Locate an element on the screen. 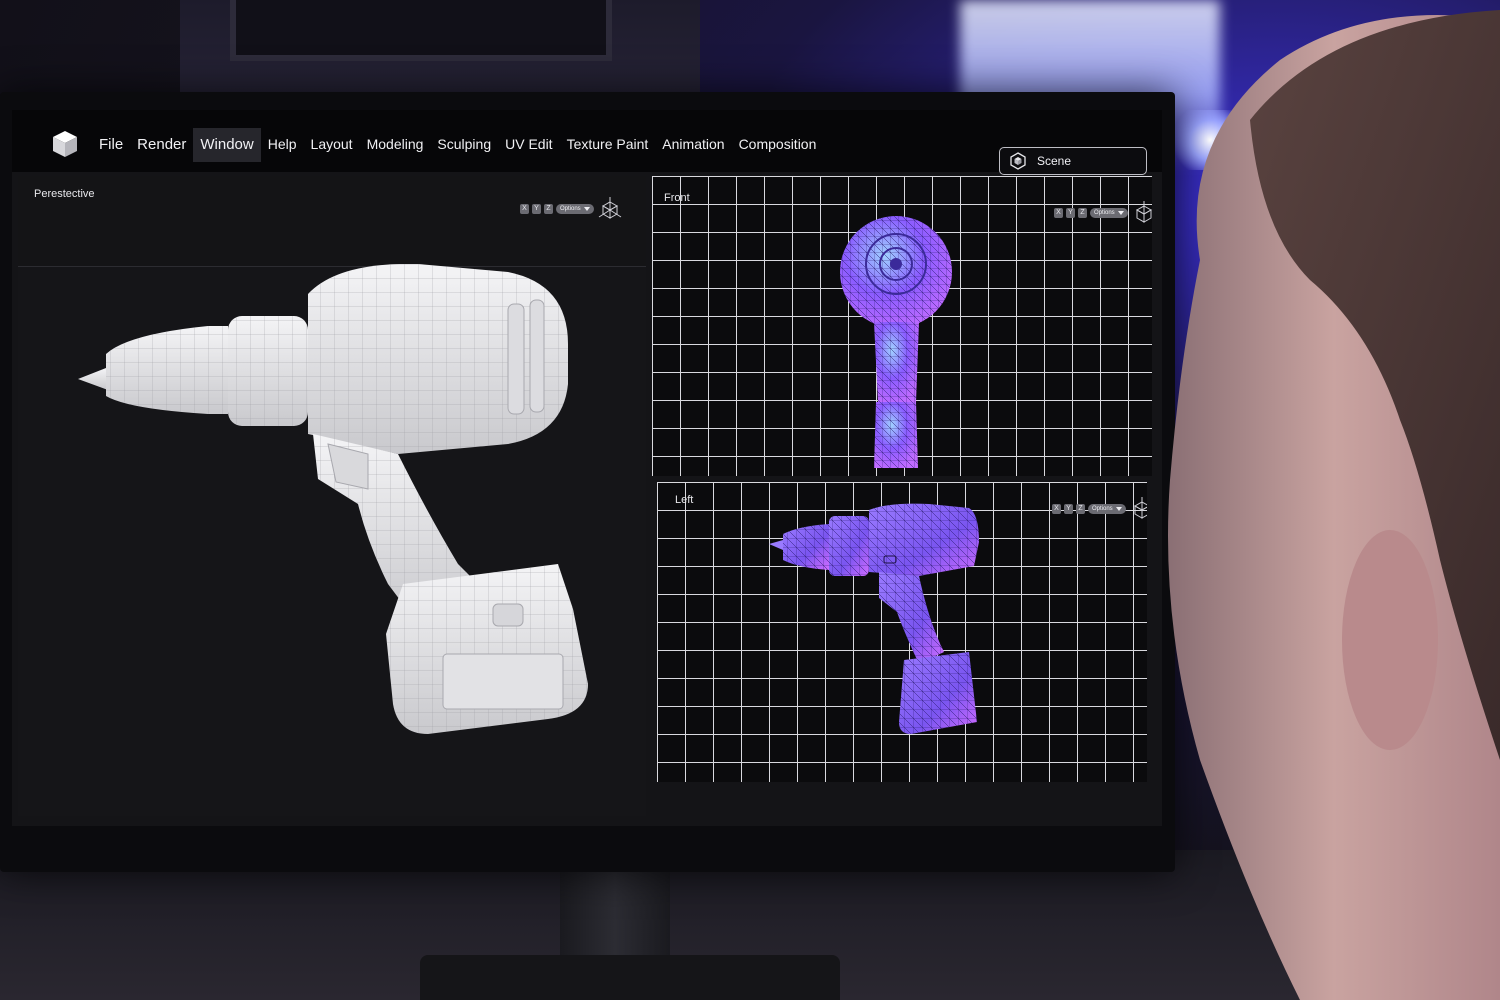 Image resolution: width=1500 pixels, height=1000 pixels. drill-model-front-wireframe is located at coordinates (899, 340).